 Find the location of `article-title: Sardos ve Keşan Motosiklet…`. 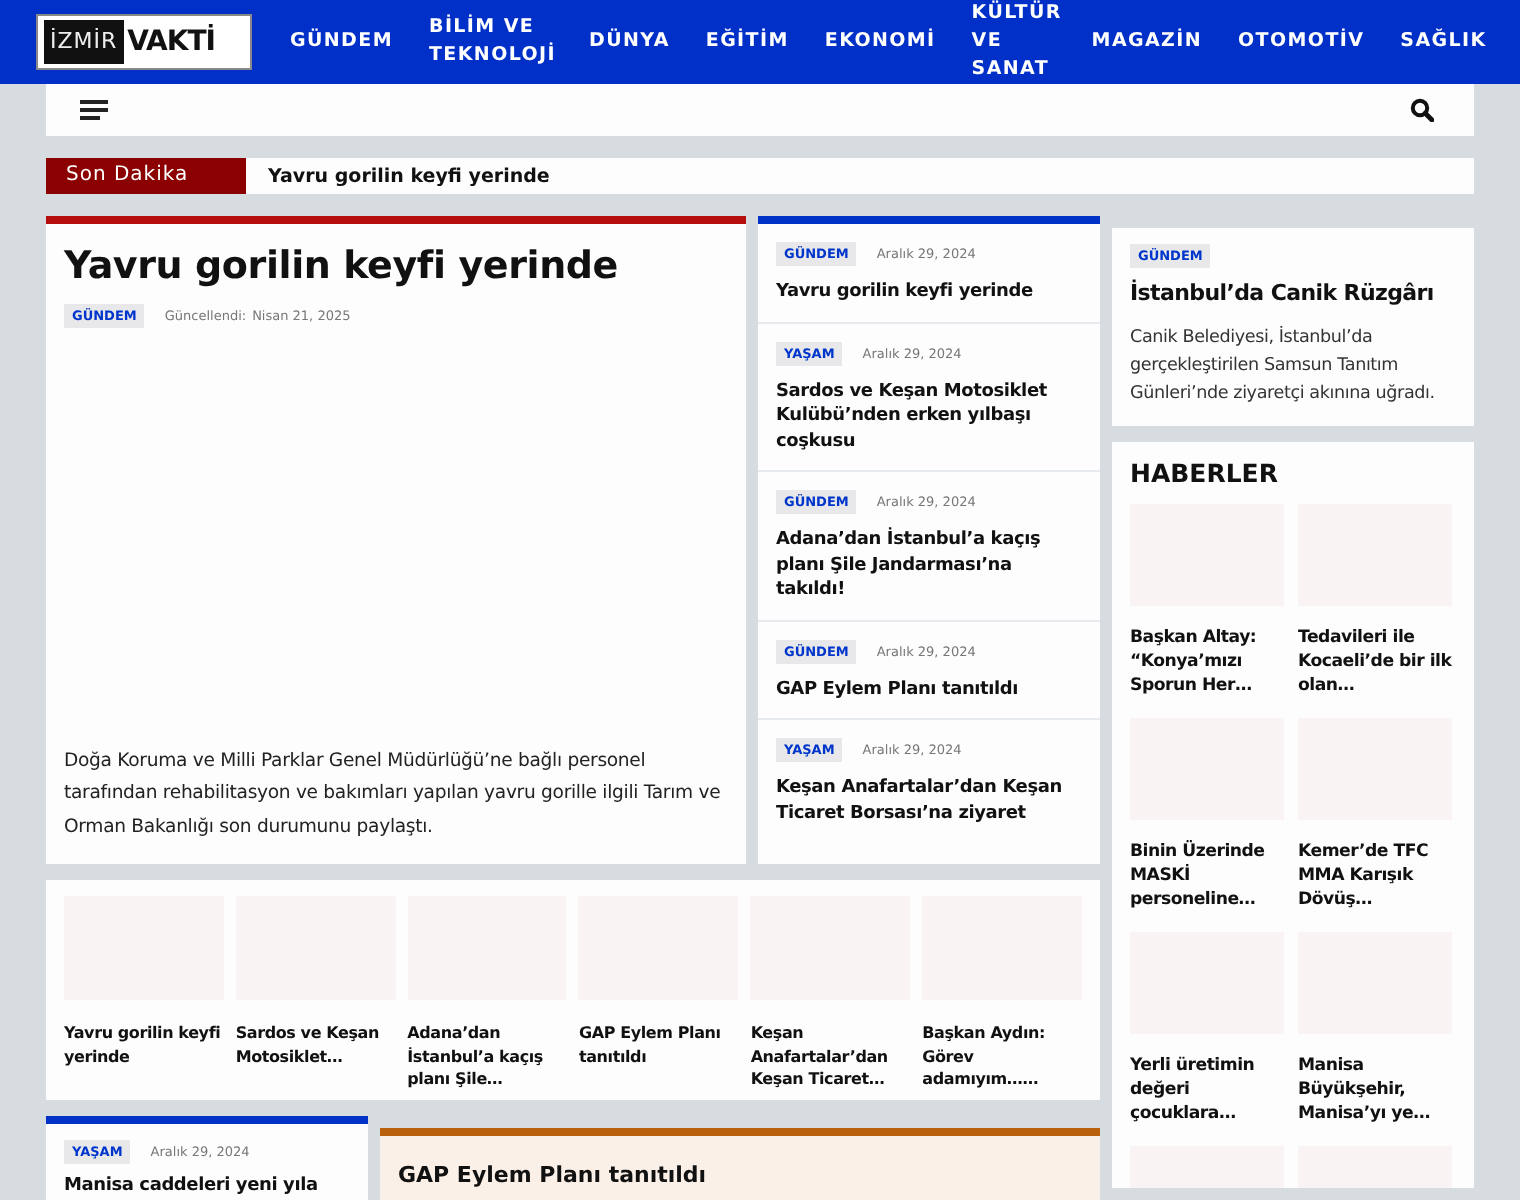

article-title: Sardos ve Keşan Motosiklet… is located at coordinates (315, 1045).